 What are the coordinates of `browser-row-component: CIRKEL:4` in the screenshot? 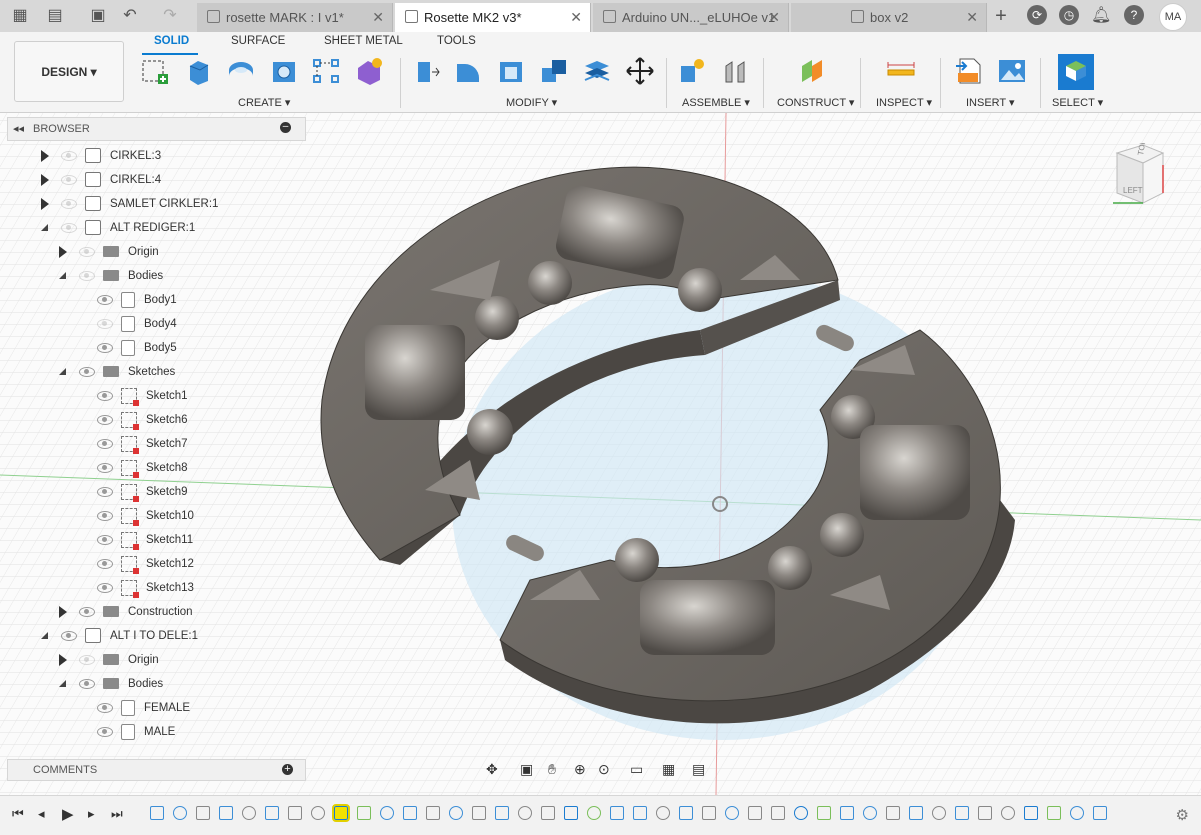 It's located at (101, 180).